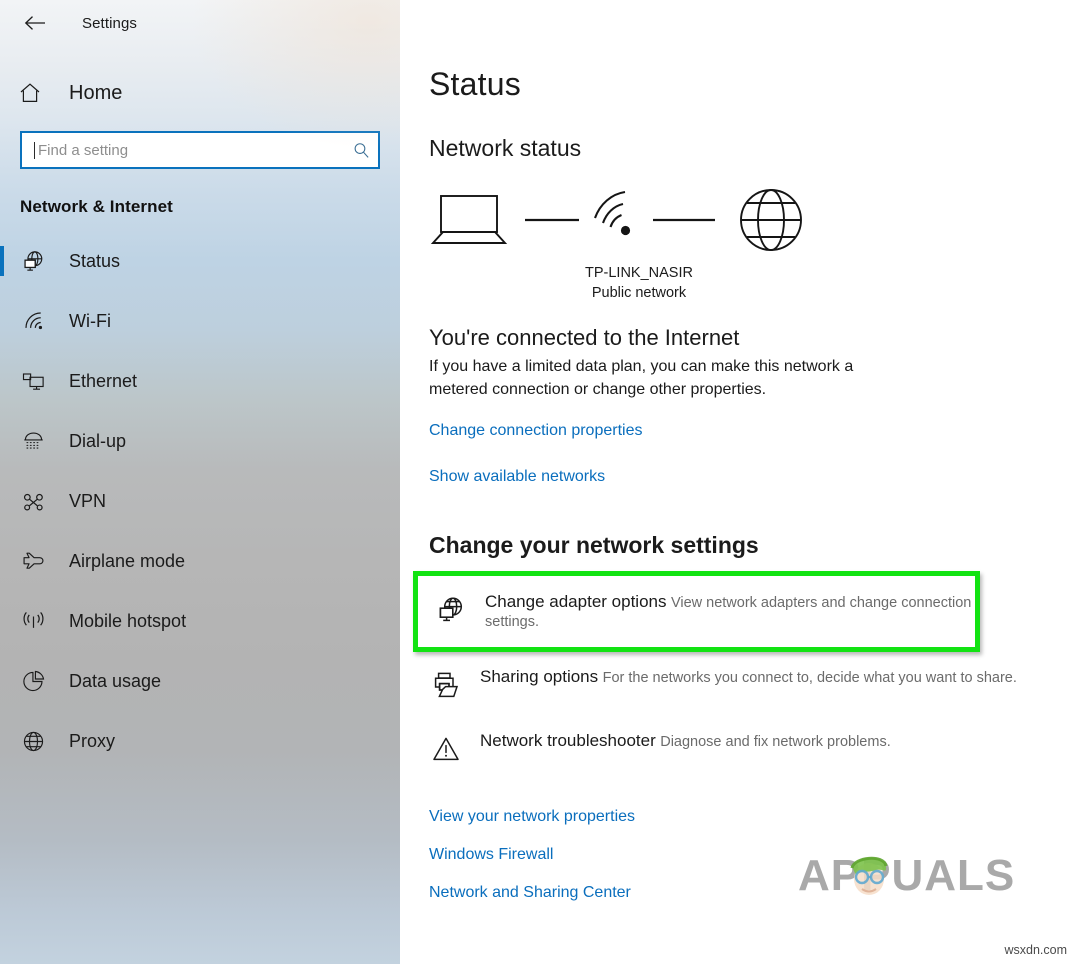 The width and height of the screenshot is (1077, 964). I want to click on warning-triangle-icon, so click(446, 749).